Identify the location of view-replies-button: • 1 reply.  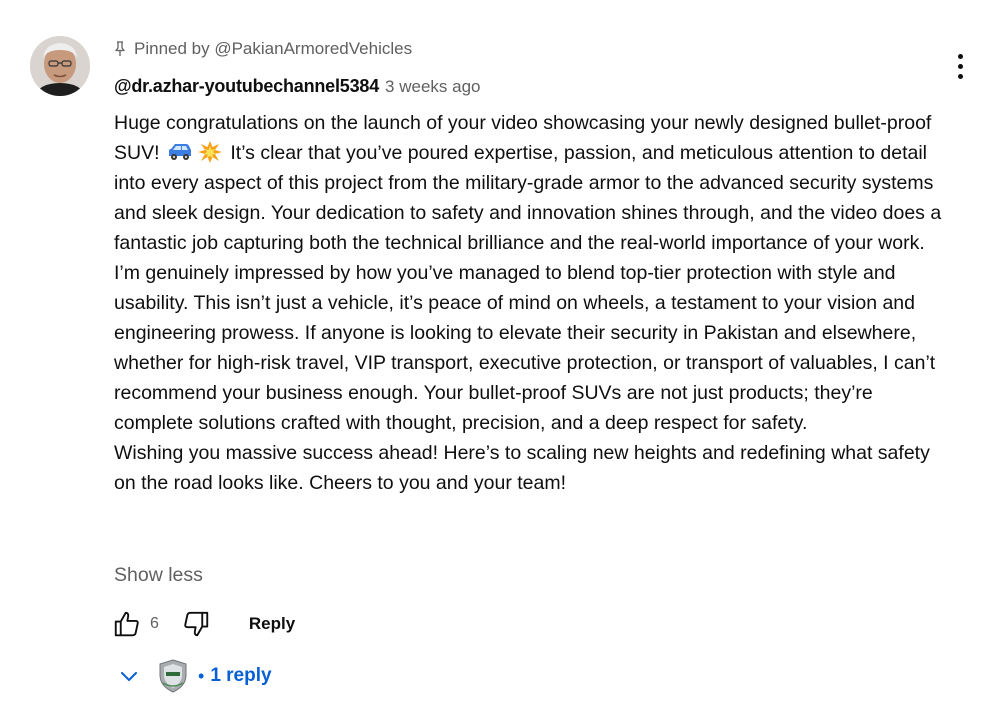
(193, 676).